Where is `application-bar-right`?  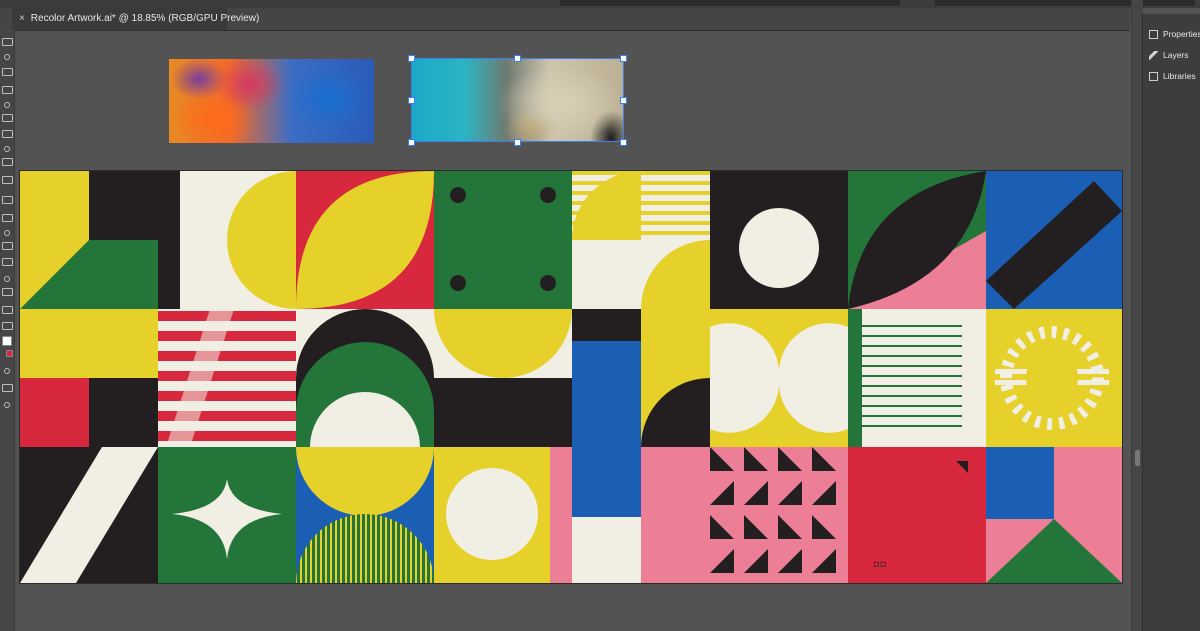
application-bar-right is located at coordinates (1065, 3).